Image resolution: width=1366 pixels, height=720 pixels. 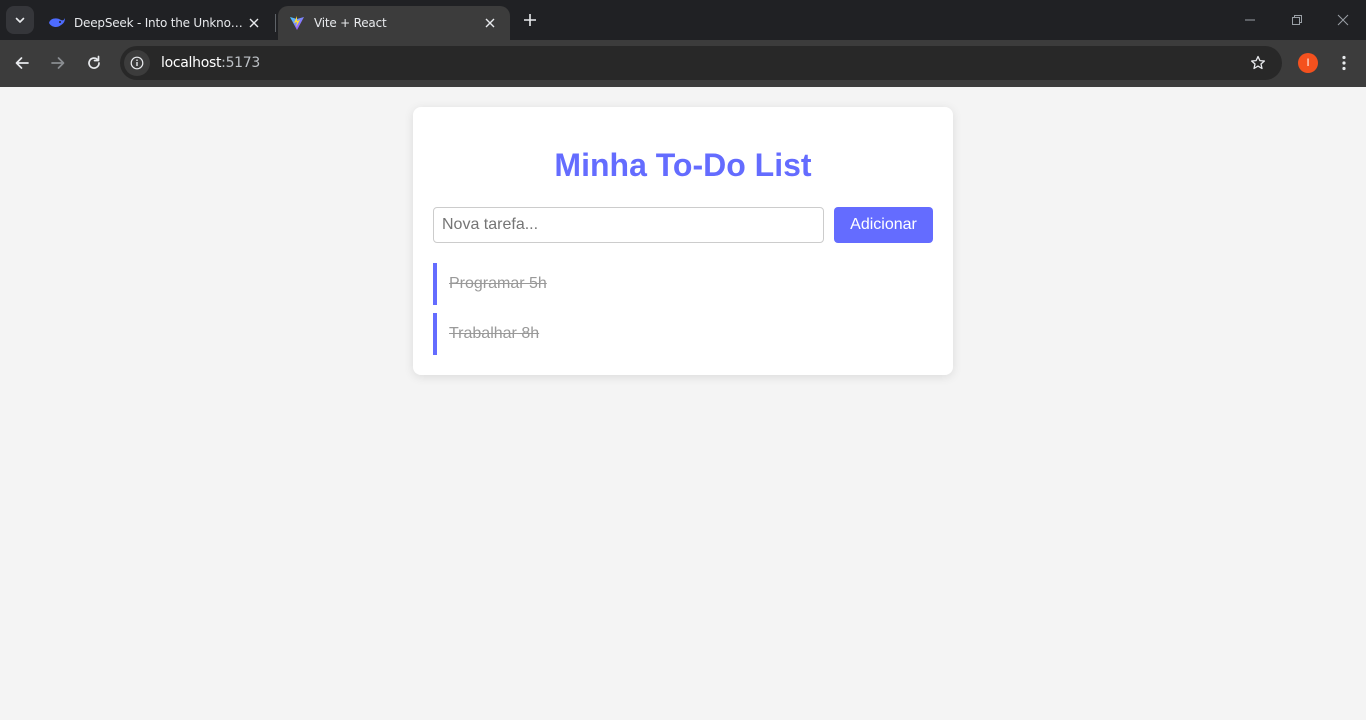 I want to click on profile-avatar: I, so click(x=1308, y=63).